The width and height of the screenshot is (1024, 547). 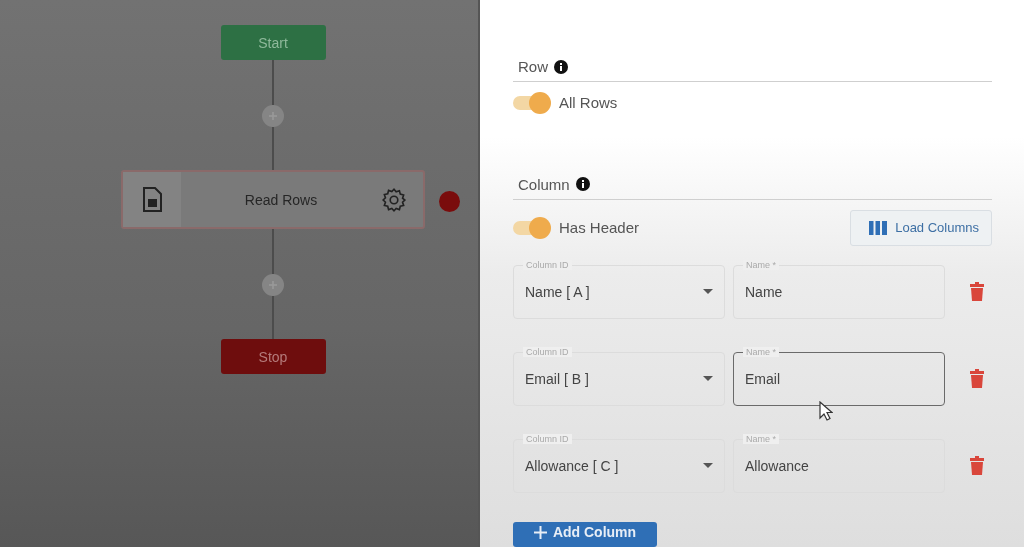 I want to click on start-node: Start, so click(x=273, y=42).